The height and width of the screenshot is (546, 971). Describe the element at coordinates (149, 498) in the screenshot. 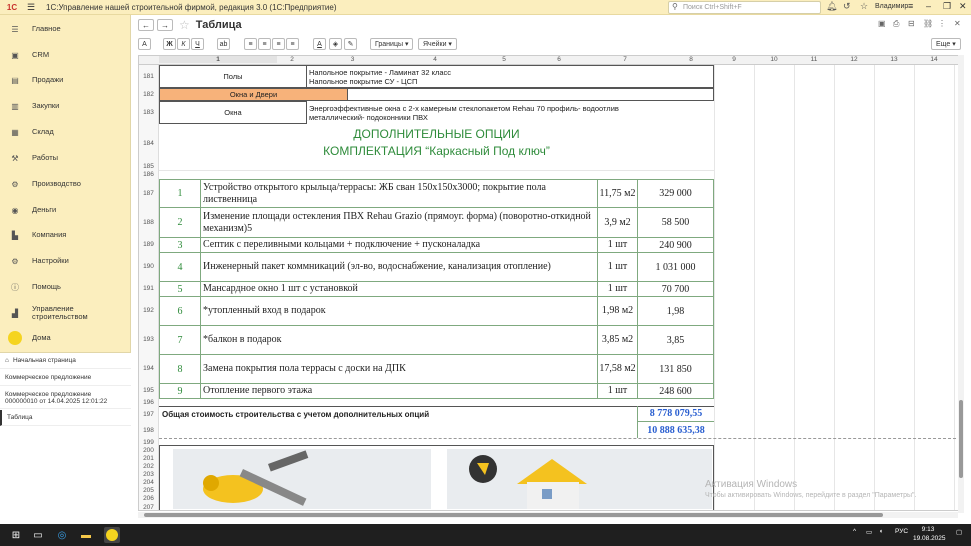

I see `row-number: 206` at that location.